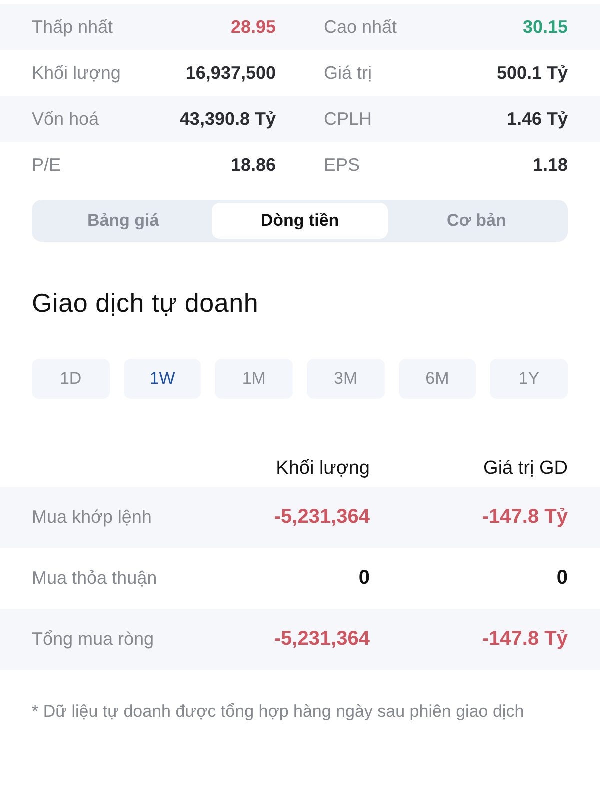 This screenshot has width=600, height=800. I want to click on footnote: * Dữ liệu tự doanh được tổng hợp hàng ngày sau phiên giao dịch, so click(279, 712).